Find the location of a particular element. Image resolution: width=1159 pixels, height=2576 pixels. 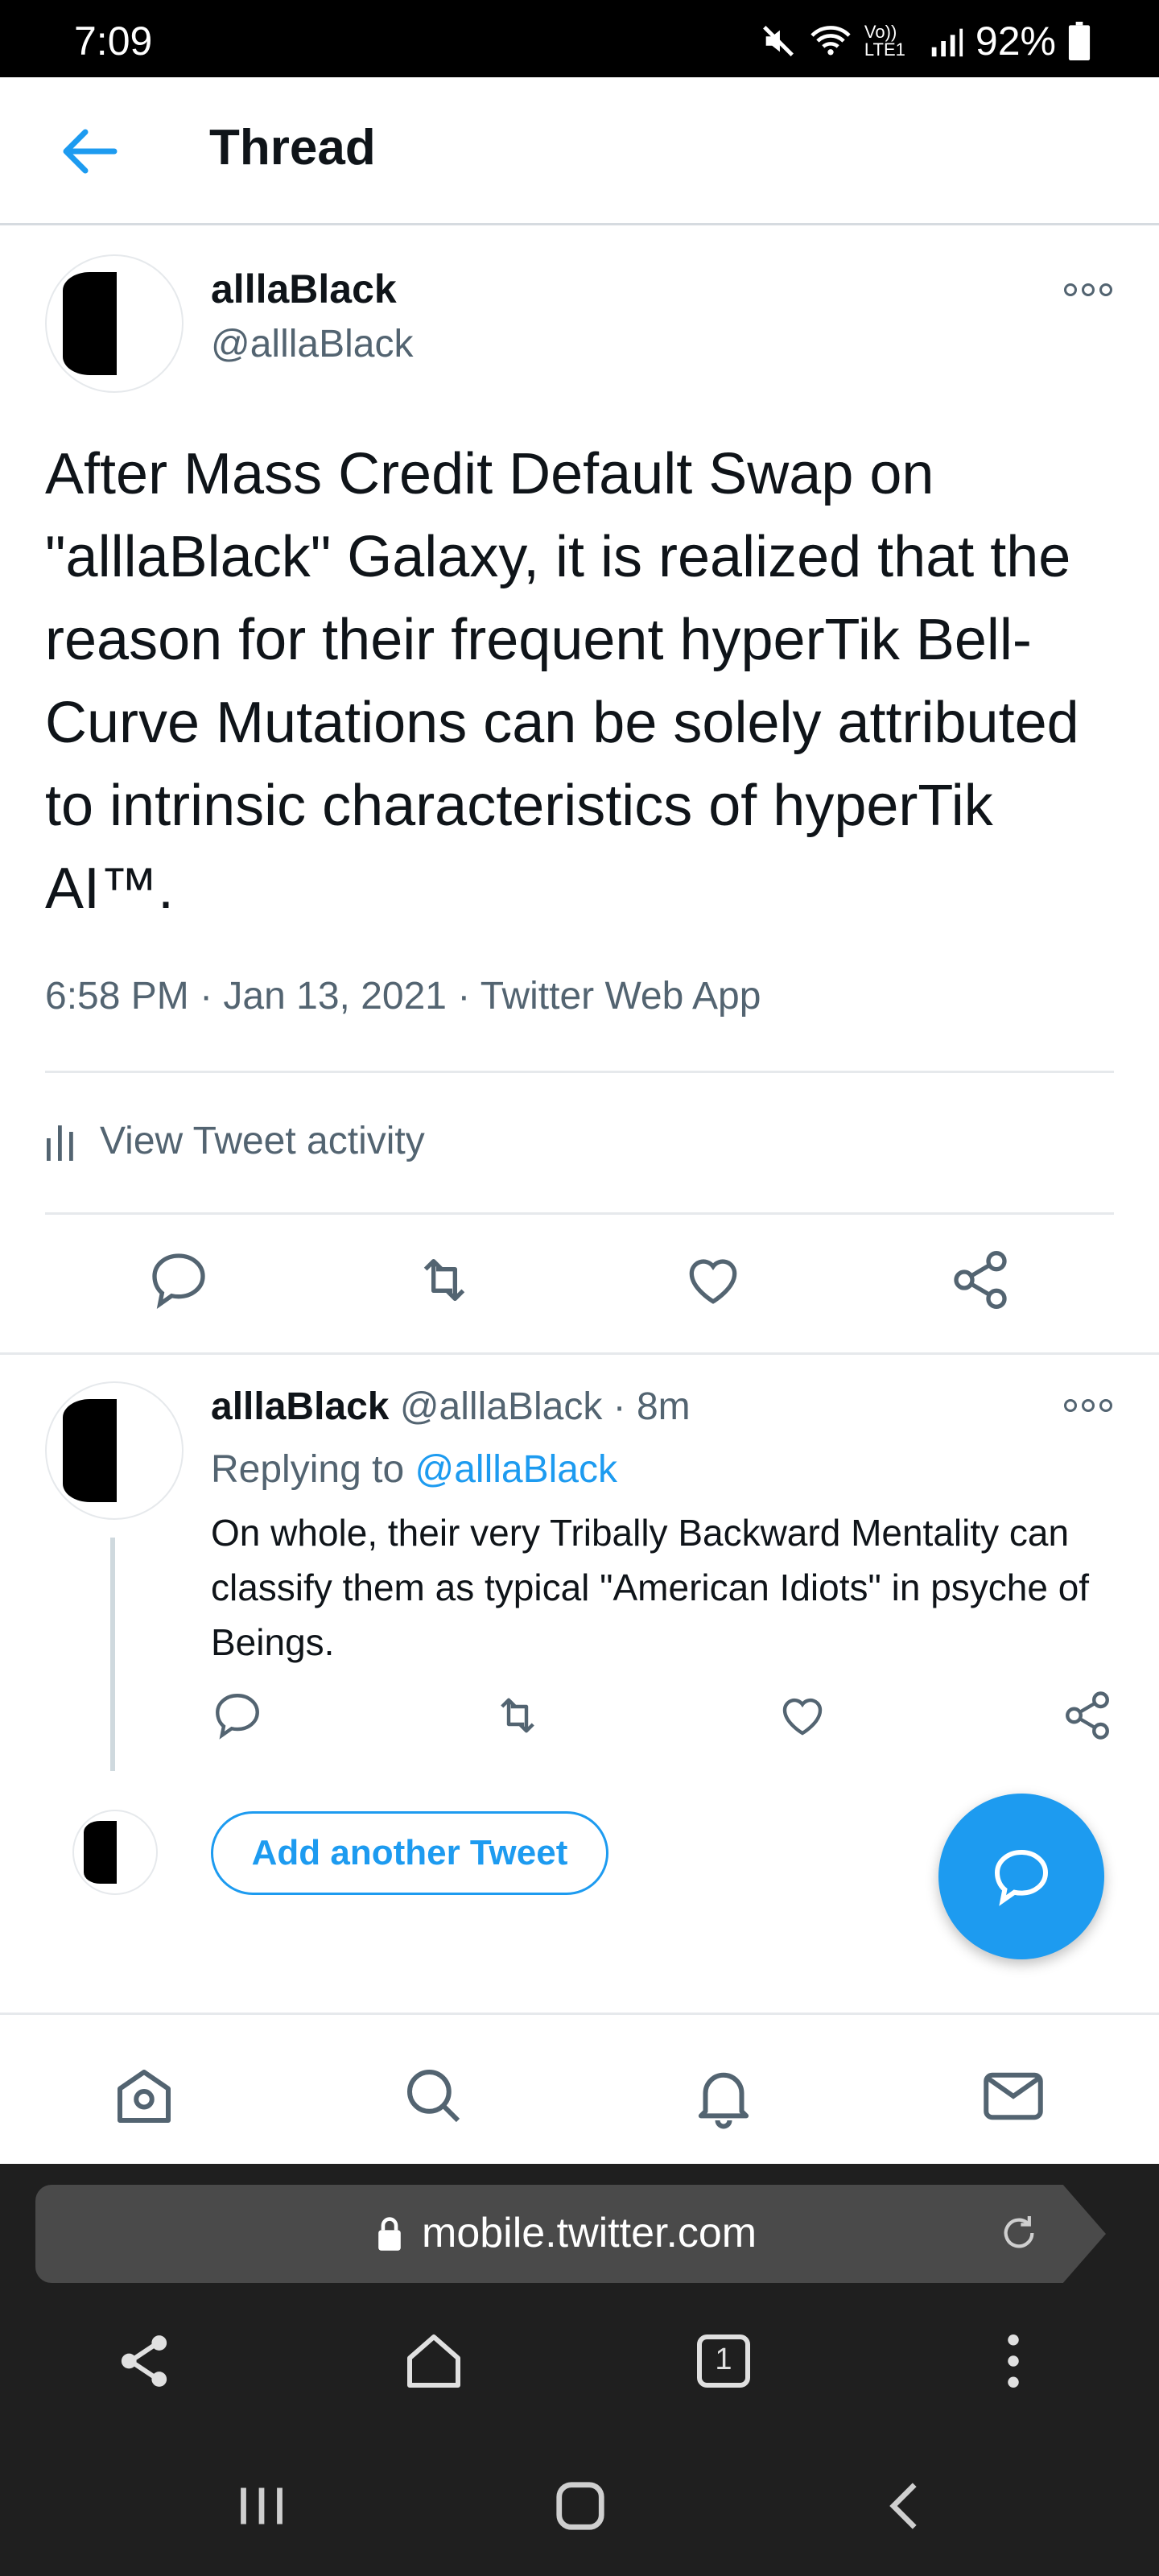

address-bar: mobile.twitter.com is located at coordinates (570, 2234).